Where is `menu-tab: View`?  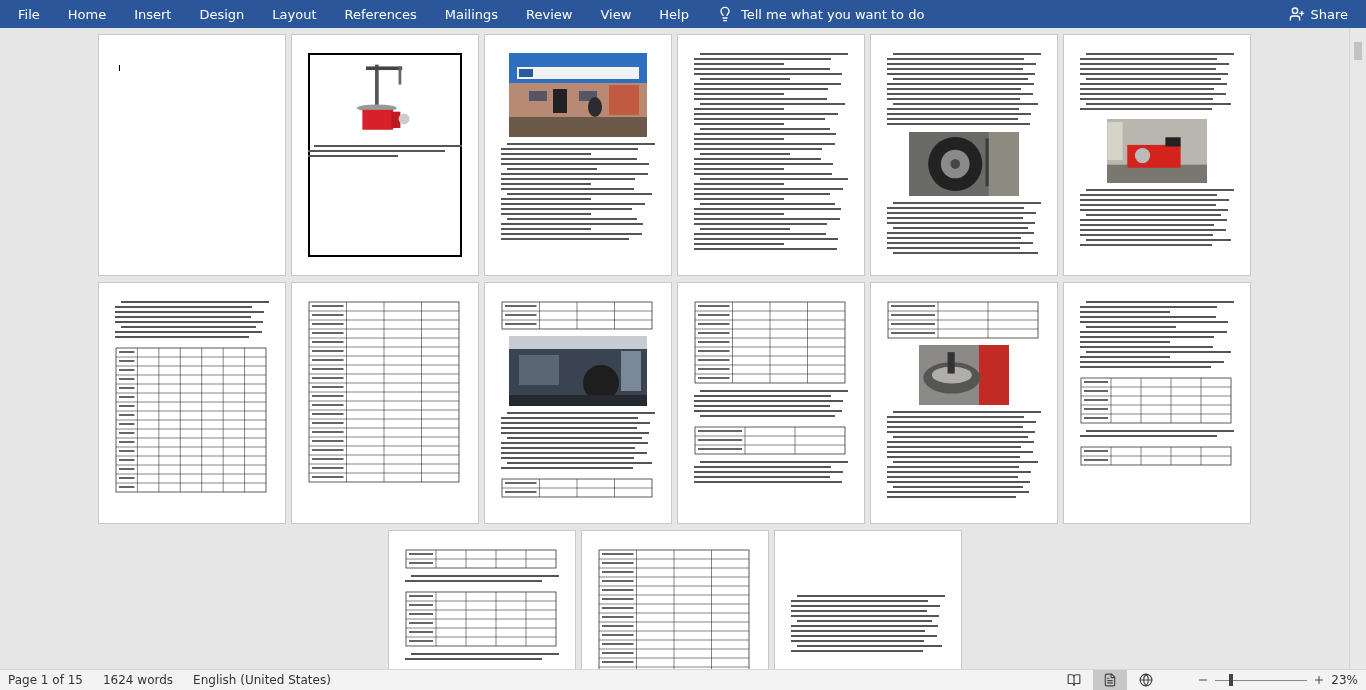 menu-tab: View is located at coordinates (616, 14).